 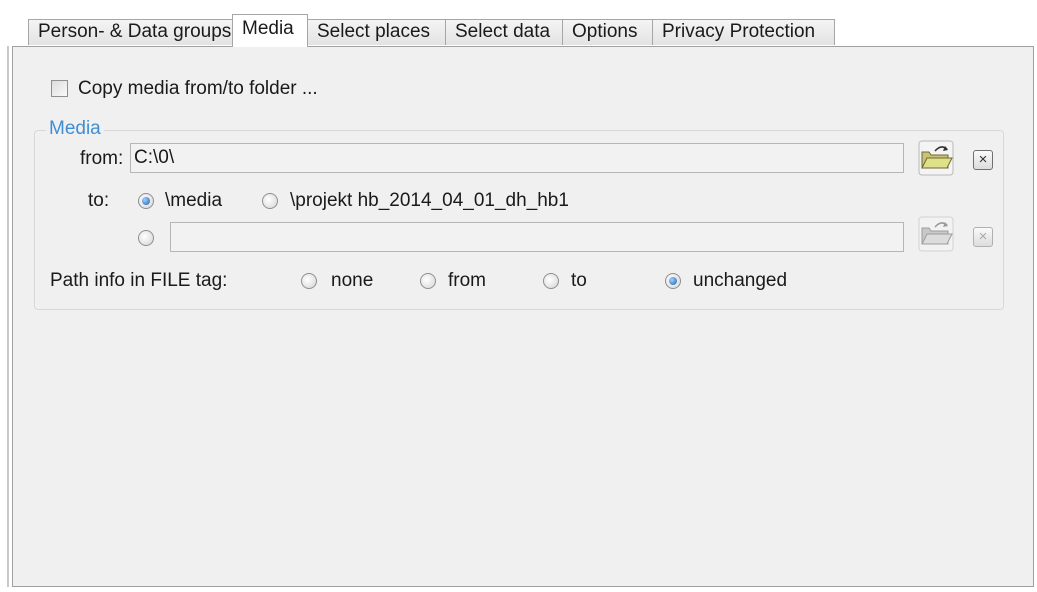 What do you see at coordinates (579, 281) in the screenshot?
I see `path-info-to-label: to` at bounding box center [579, 281].